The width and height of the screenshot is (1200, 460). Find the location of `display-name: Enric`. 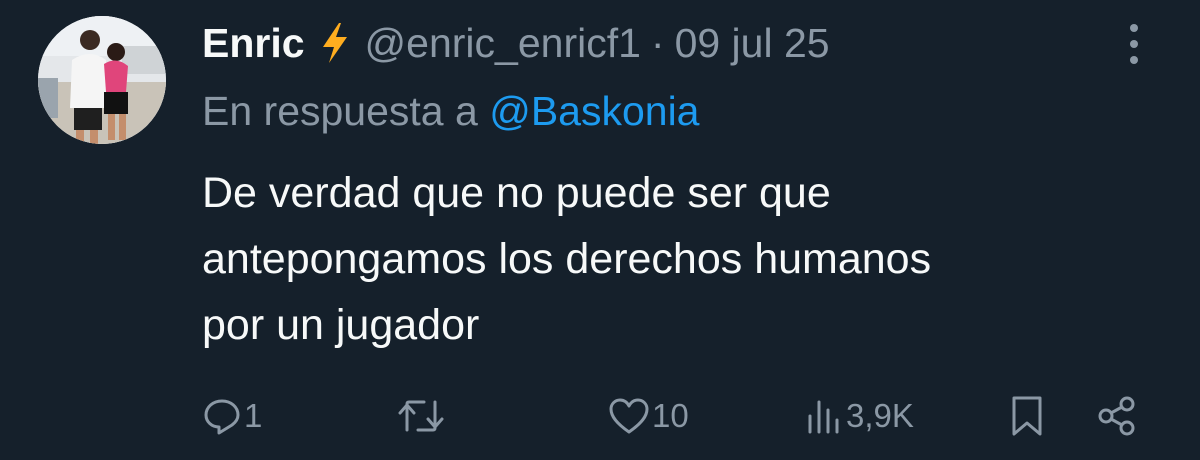

display-name: Enric is located at coordinates (253, 43).